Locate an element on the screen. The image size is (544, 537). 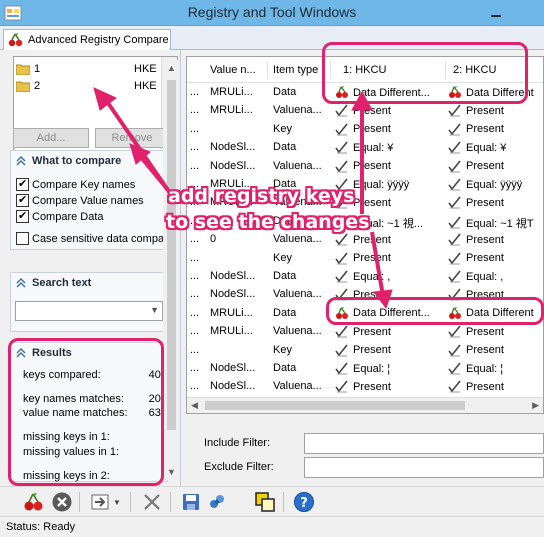
settings-button is located at coordinates (217, 502).